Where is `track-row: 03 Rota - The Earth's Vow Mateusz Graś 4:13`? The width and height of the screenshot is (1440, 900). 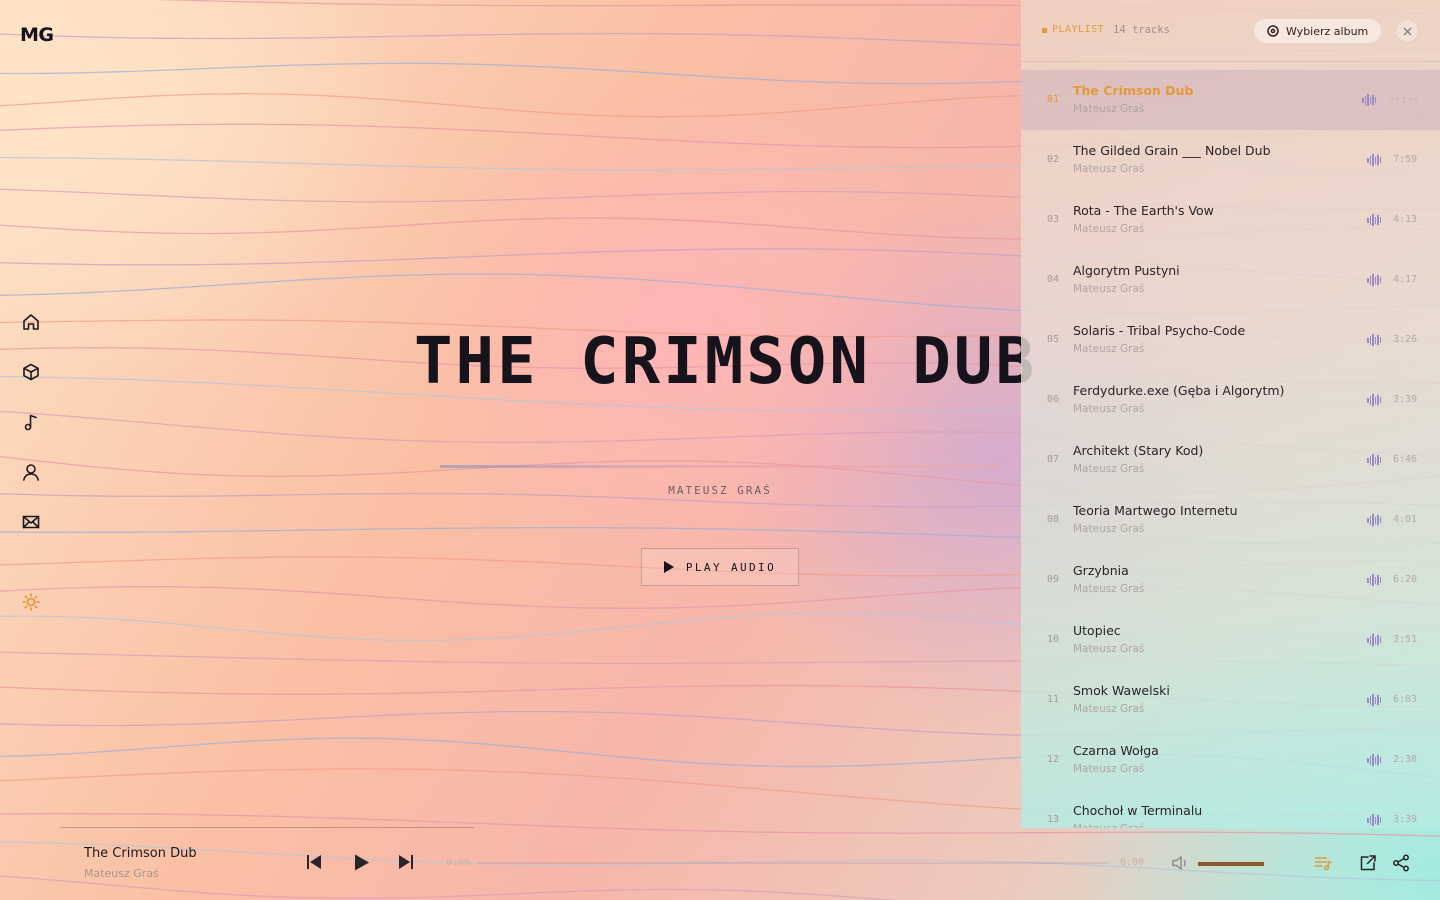 track-row: 03 Rota - The Earth's Vow Mateusz Graś 4:13 is located at coordinates (1230, 220).